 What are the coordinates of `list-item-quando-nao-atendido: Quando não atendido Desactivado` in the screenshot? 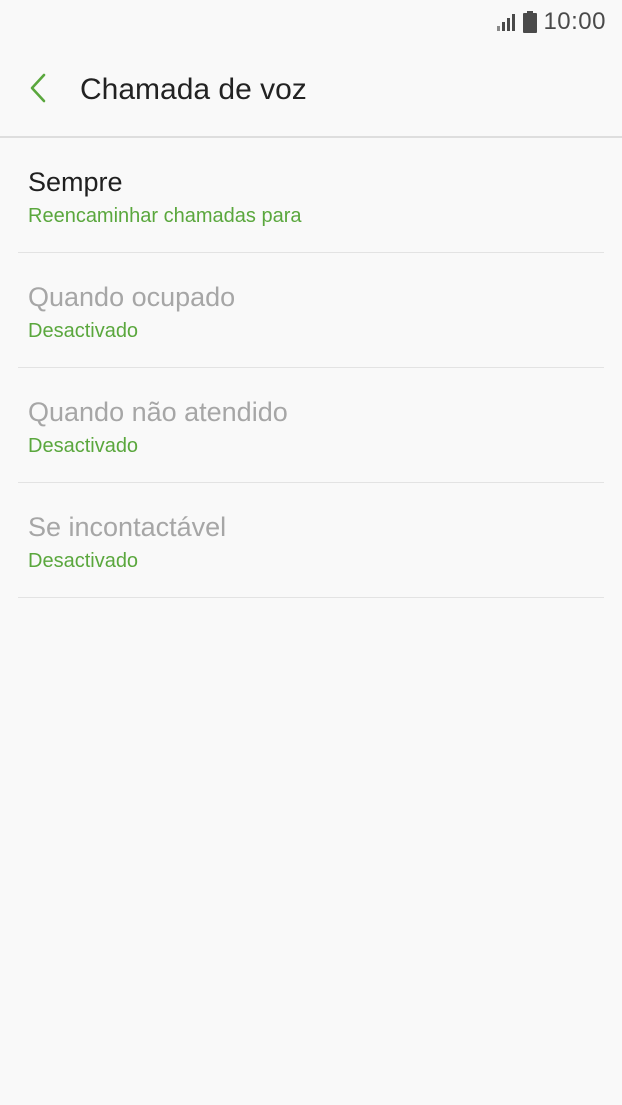 It's located at (311, 425).